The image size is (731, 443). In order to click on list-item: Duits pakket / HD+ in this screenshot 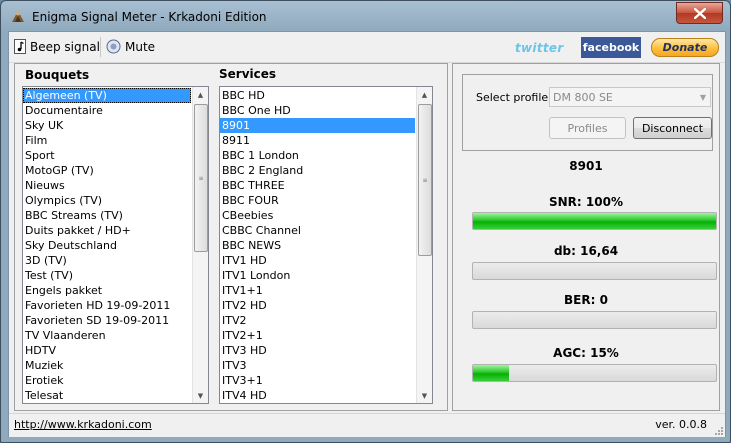, I will do `click(107, 230)`.